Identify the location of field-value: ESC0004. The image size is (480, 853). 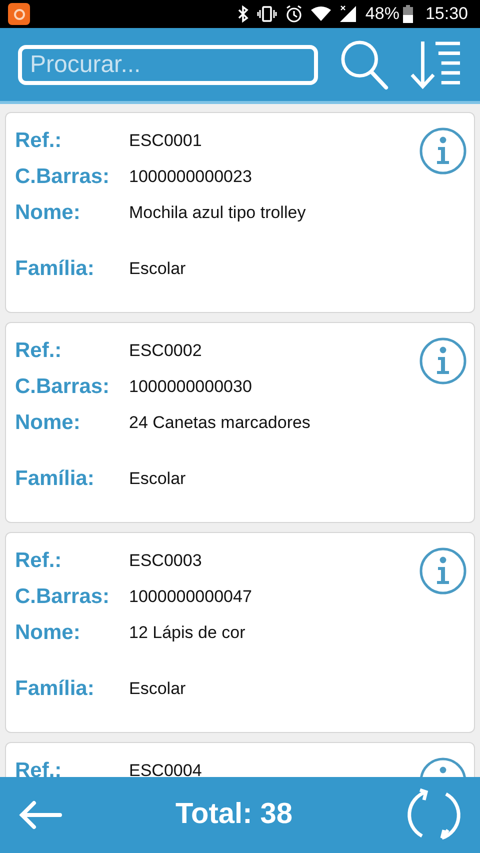
(165, 768).